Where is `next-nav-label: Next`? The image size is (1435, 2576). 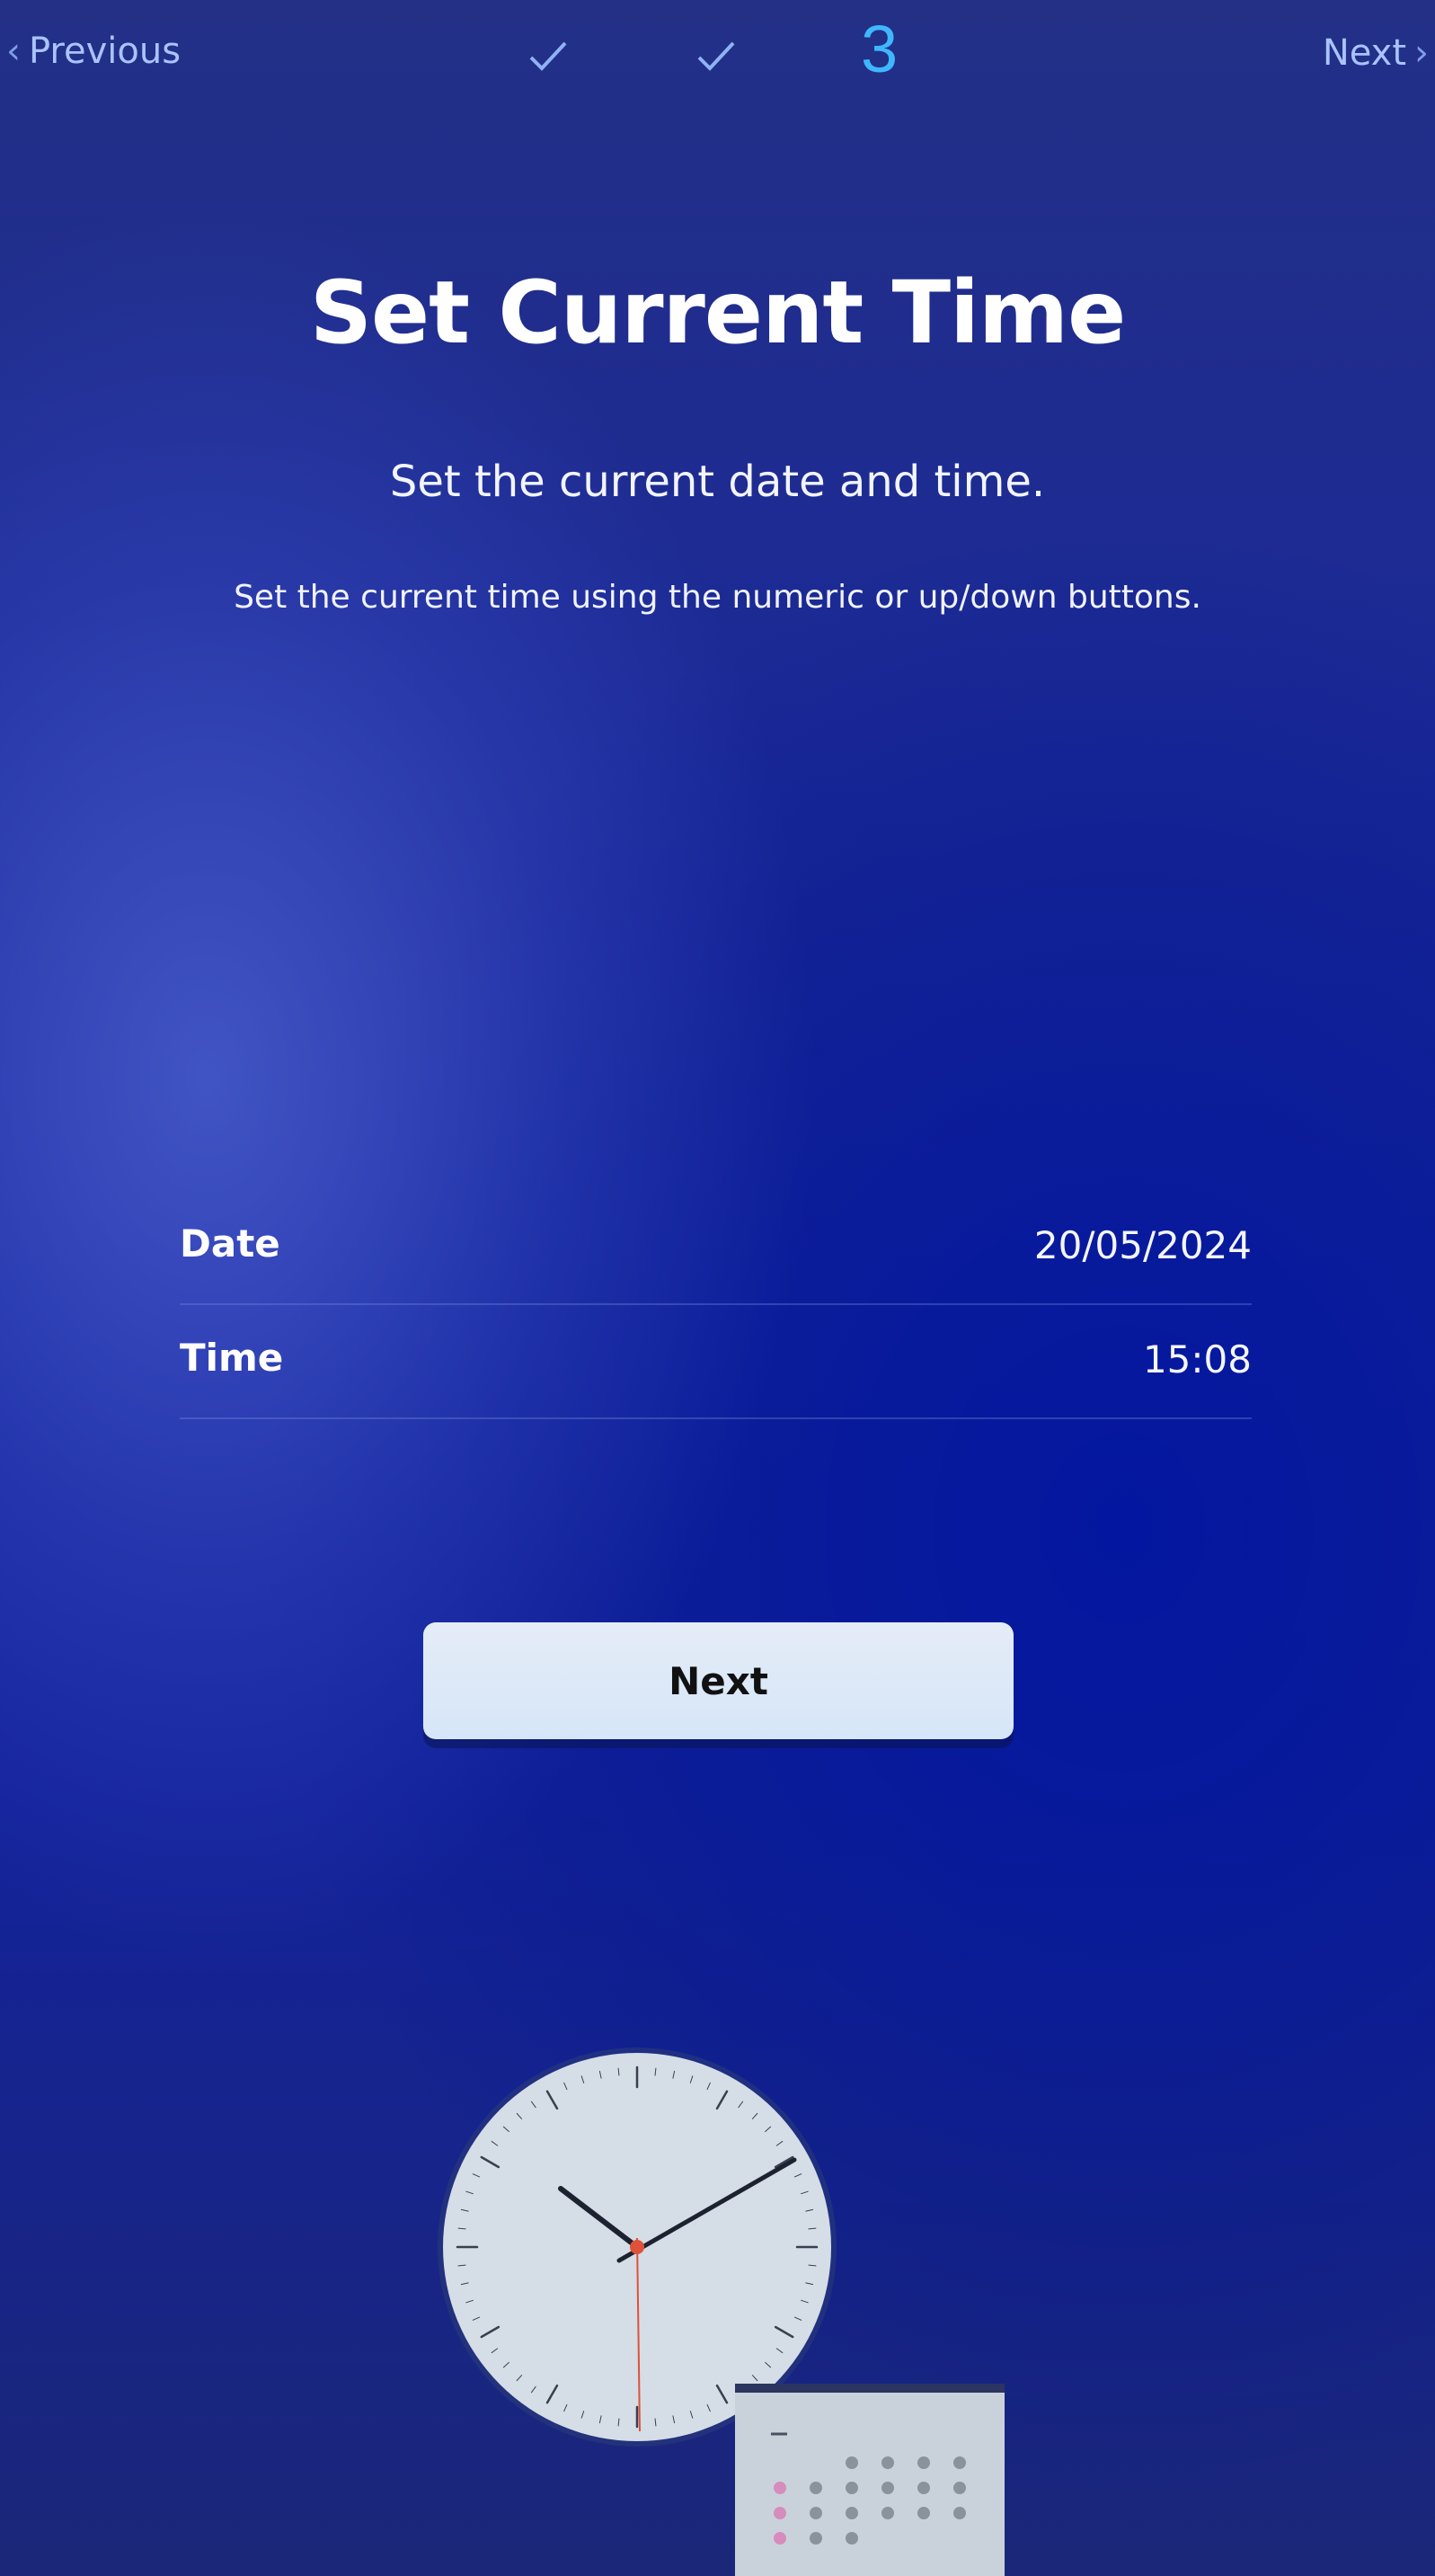 next-nav-label: Next is located at coordinates (1364, 53).